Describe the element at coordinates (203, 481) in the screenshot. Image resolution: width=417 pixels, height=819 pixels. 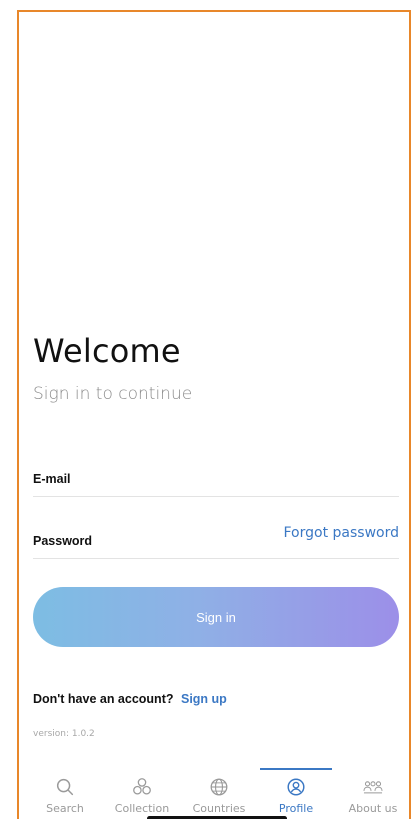
I see `email-field` at that location.